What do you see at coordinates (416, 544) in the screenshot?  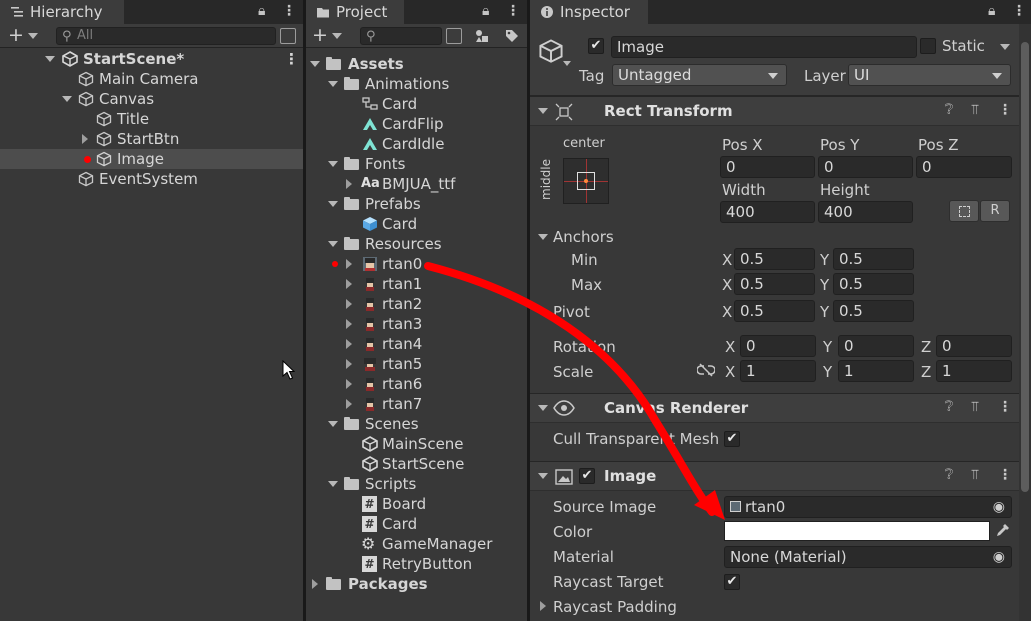 I see `tree-item-gamemanager-script: ⚙ GameManager` at bounding box center [416, 544].